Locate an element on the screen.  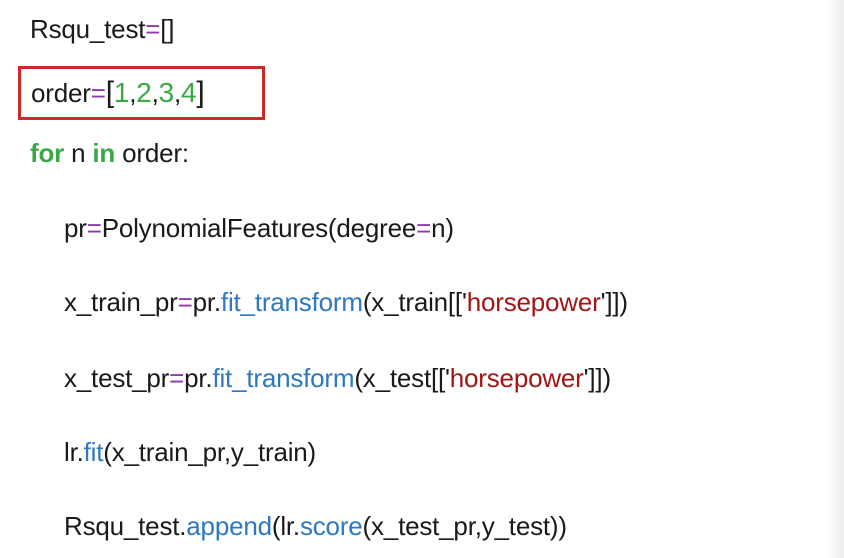
code-token: PolynomialFeatures(degree is located at coordinates (259, 228).